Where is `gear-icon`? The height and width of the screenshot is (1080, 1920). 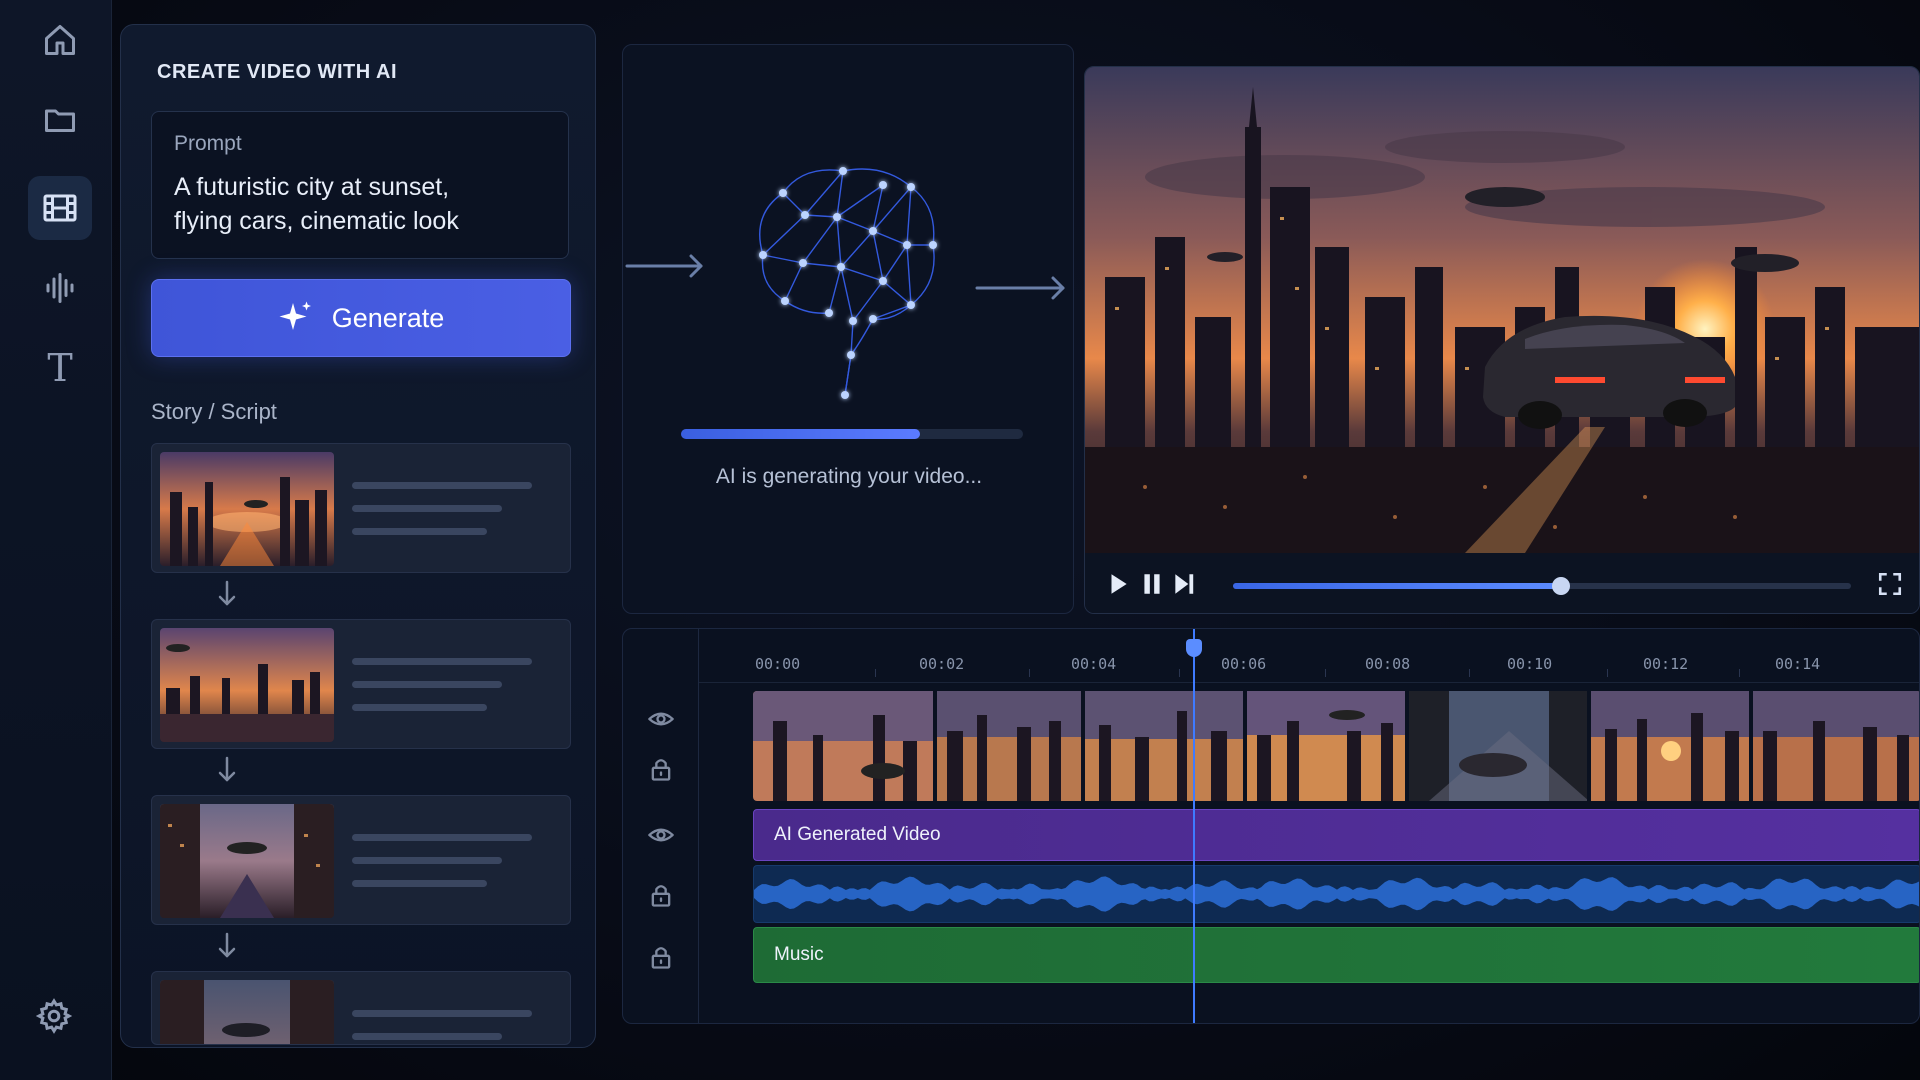
gear-icon is located at coordinates (54, 1016).